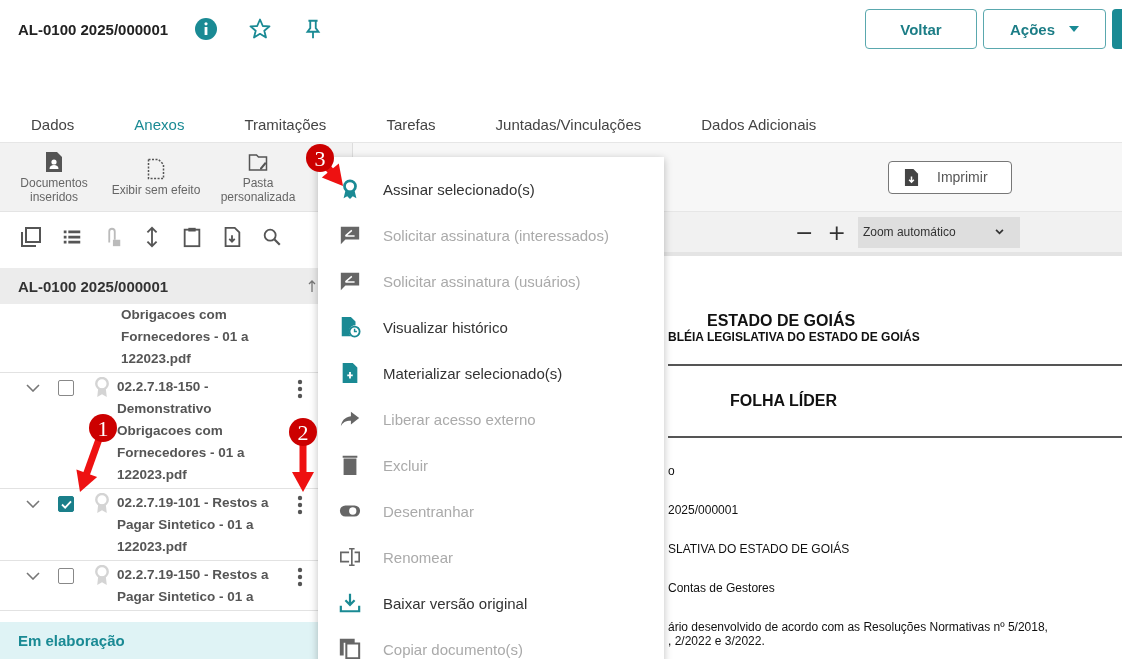 This screenshot has width=1122, height=659. I want to click on document-text: Contas de Gestores, so click(721, 588).